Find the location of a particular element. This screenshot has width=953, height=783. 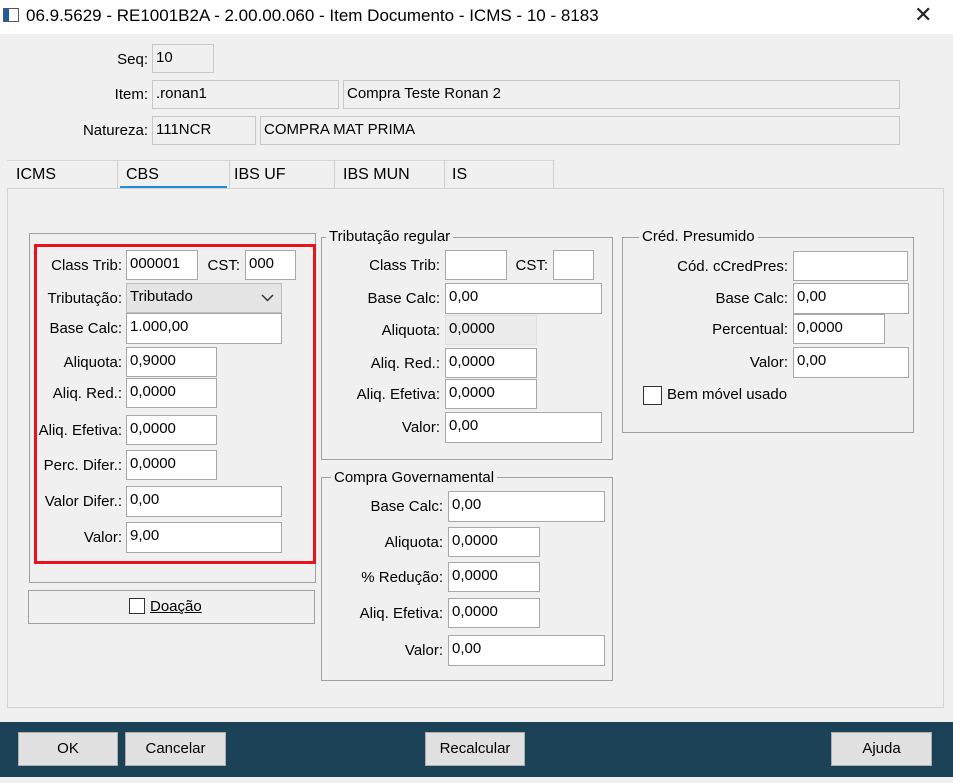

cg-reducao-field: 0,0000 is located at coordinates (494, 577).